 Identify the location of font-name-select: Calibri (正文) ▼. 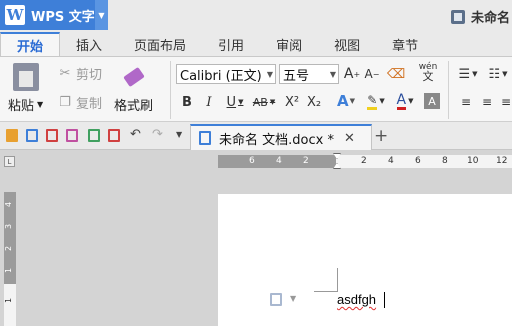
(226, 74).